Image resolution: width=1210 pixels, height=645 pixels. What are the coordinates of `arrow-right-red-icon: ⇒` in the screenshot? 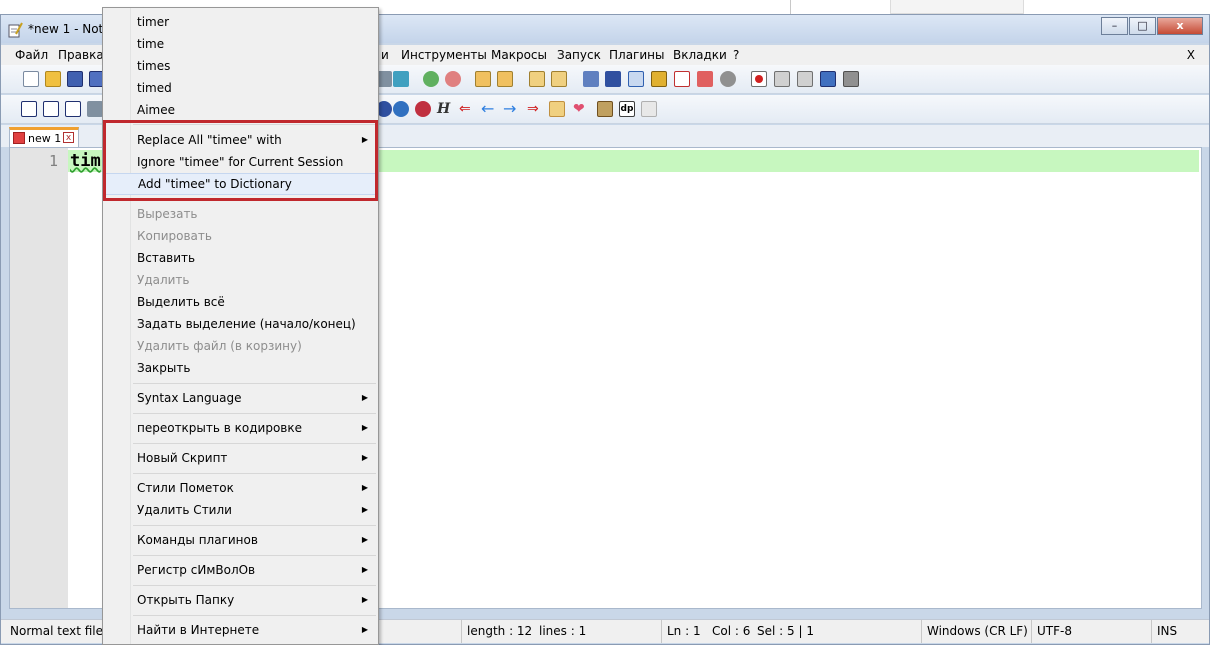 It's located at (535, 109).